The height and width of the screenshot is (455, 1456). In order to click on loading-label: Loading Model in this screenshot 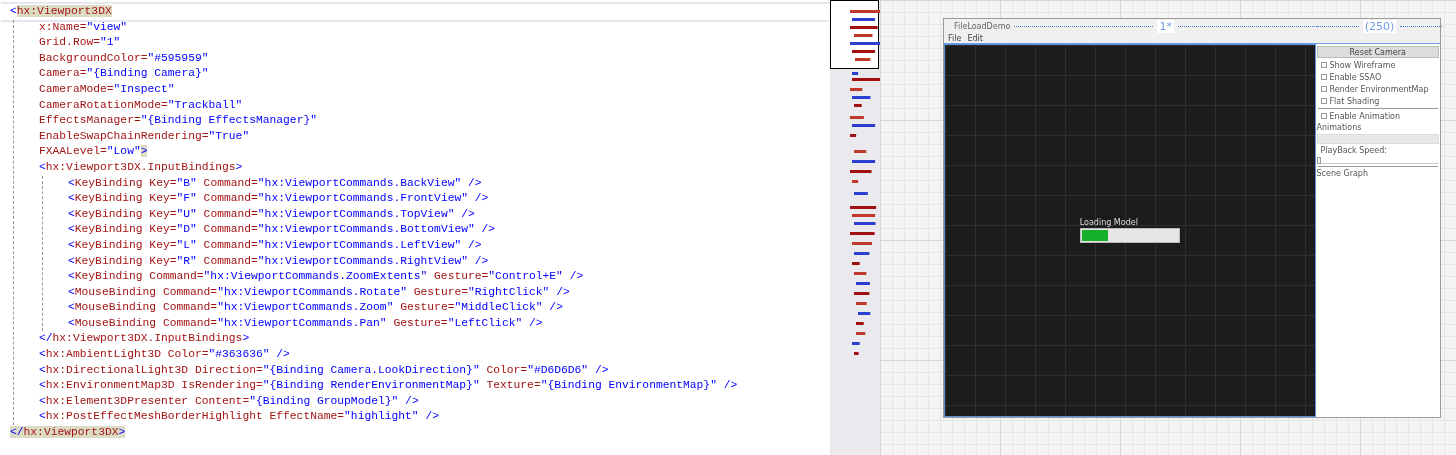, I will do `click(1109, 222)`.